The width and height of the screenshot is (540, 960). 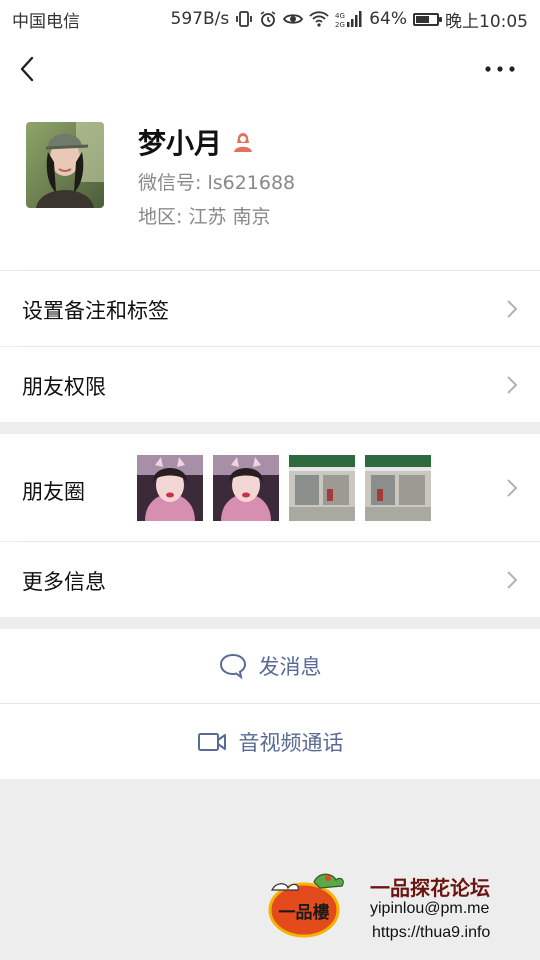 I want to click on permissions-label: 朋友权限, so click(x=64, y=387).